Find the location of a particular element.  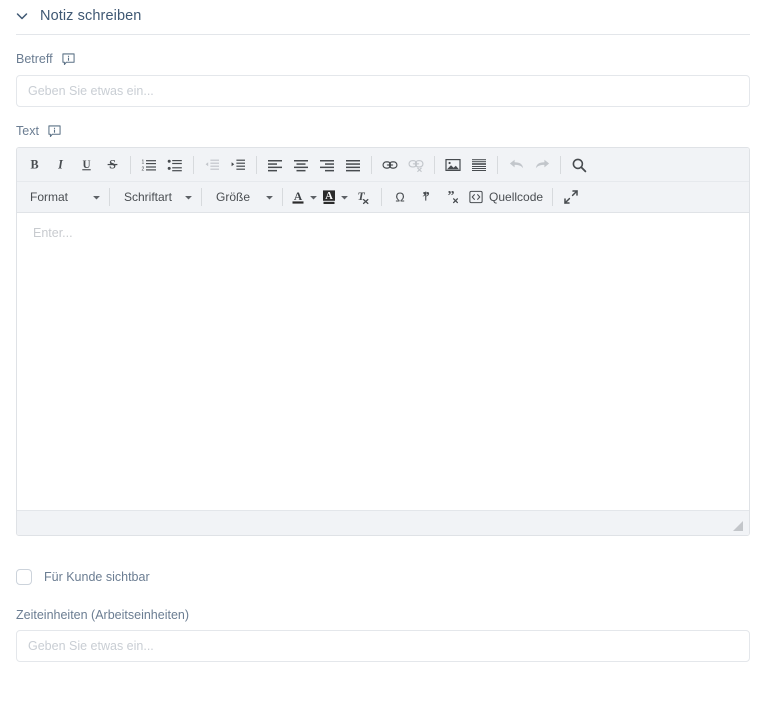

resize-grip-icon is located at coordinates (738, 526).